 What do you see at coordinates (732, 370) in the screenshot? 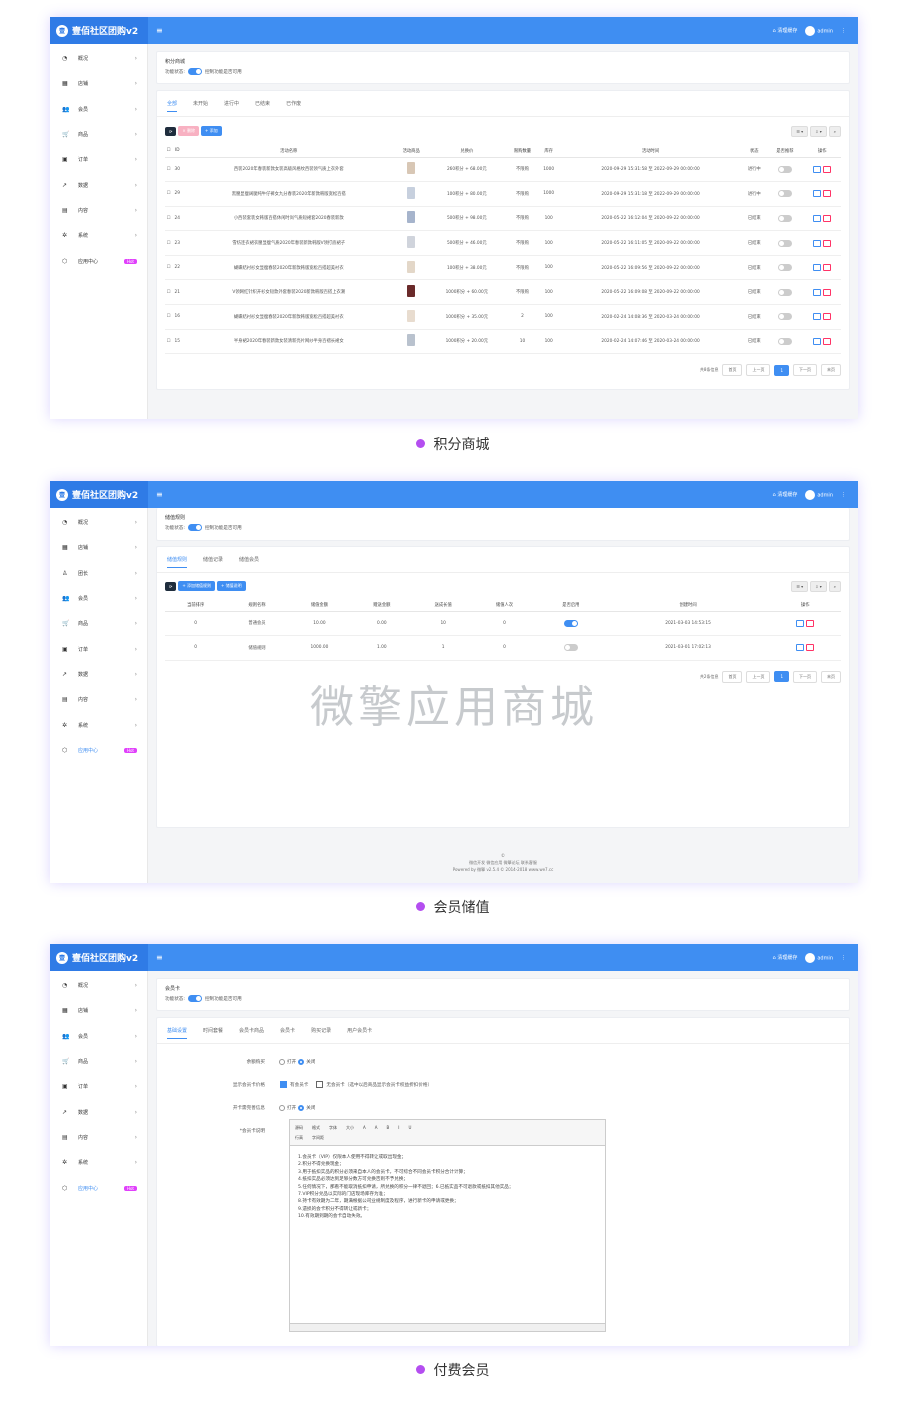
I see `pager-first: 首页` at bounding box center [732, 370].